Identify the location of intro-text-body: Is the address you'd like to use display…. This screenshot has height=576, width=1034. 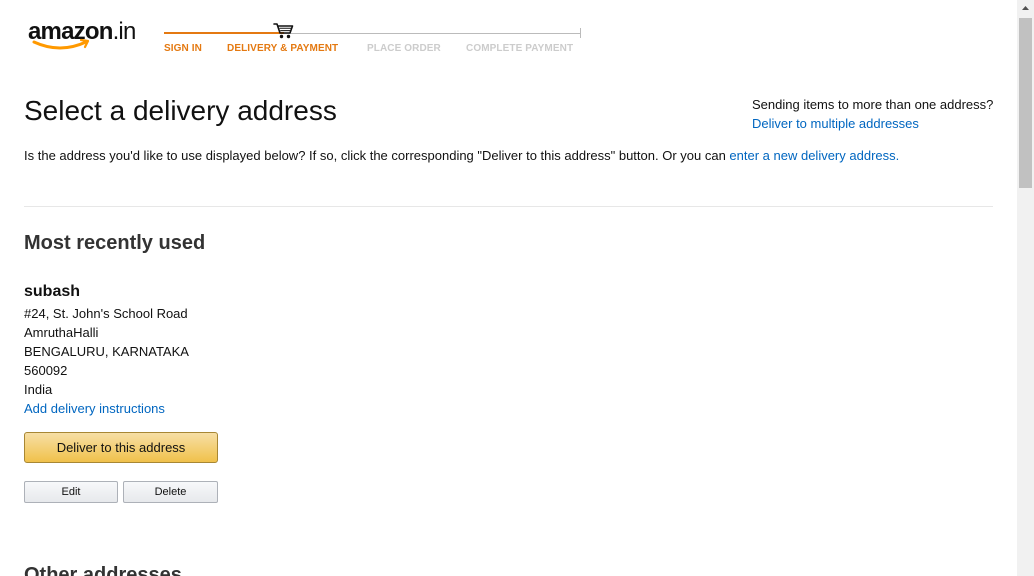
(377, 155).